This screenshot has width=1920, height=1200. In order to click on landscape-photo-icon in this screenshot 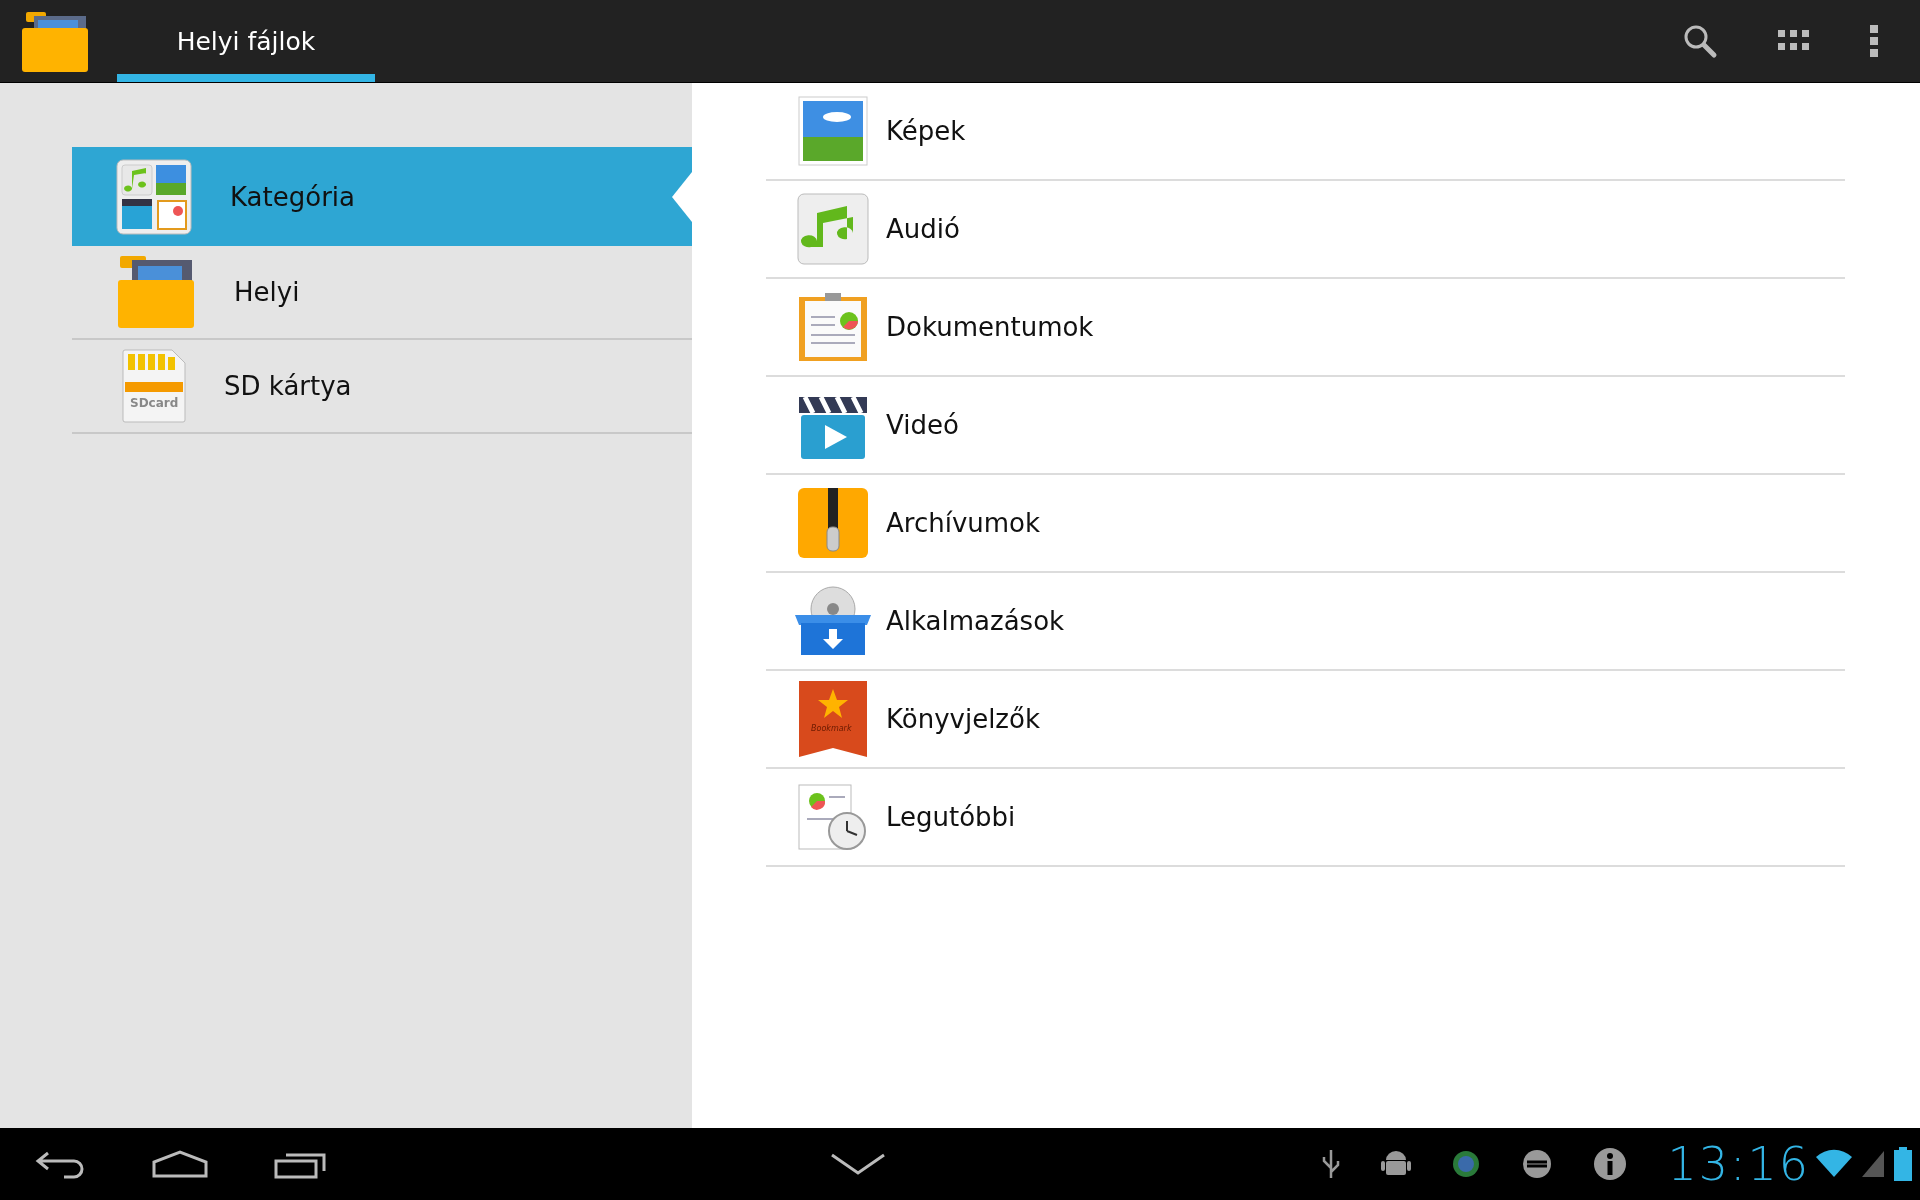, I will do `click(833, 131)`.